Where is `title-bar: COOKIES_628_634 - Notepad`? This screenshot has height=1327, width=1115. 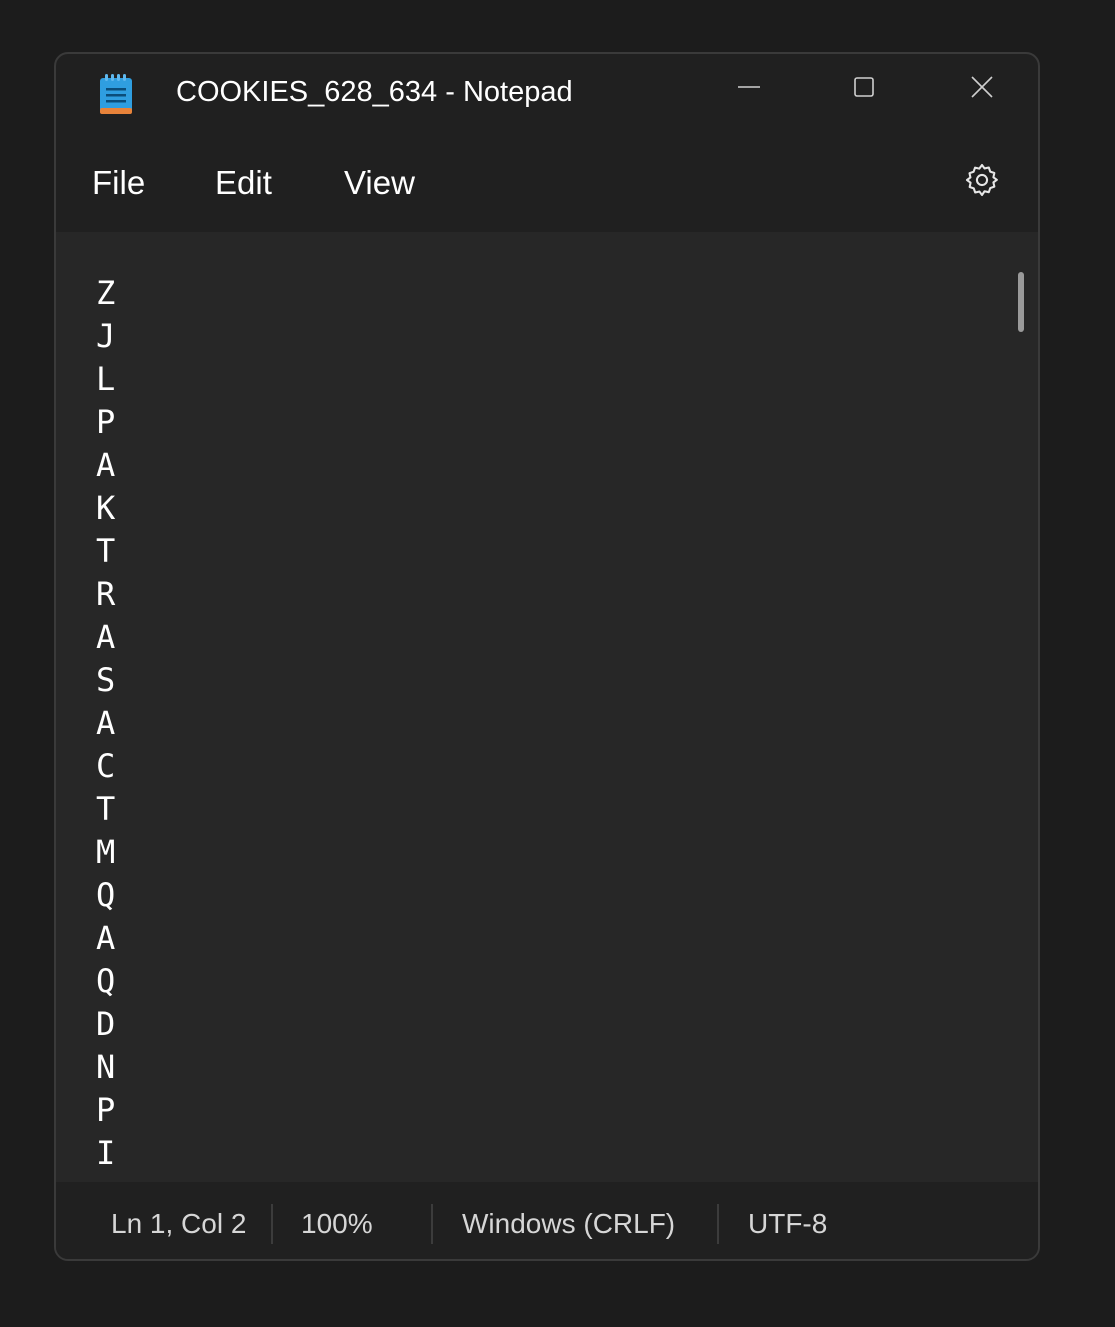
title-bar: COOKIES_628_634 - Notepad is located at coordinates (547, 96).